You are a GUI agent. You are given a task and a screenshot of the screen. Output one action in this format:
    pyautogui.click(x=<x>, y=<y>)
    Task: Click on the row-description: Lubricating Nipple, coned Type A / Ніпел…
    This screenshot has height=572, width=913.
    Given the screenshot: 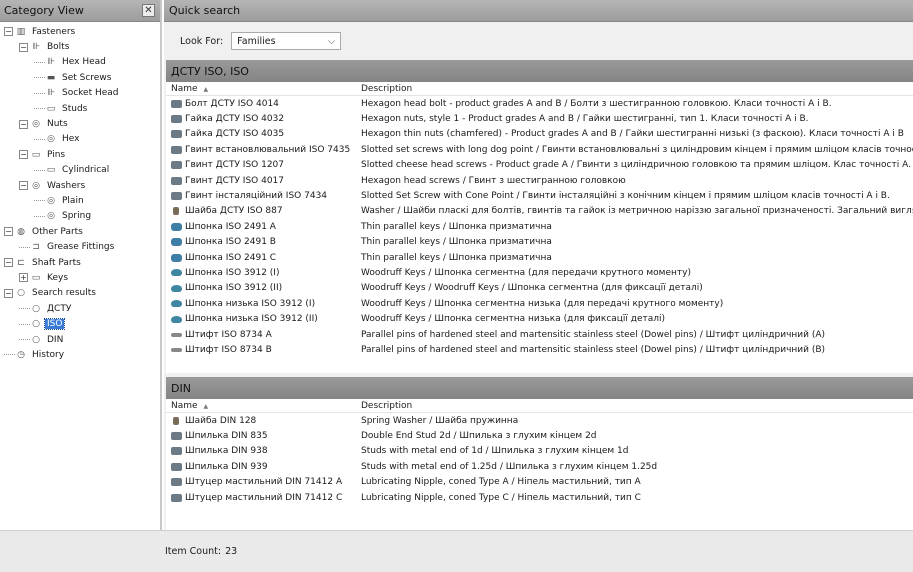 What is the action you would take?
    pyautogui.click(x=501, y=482)
    